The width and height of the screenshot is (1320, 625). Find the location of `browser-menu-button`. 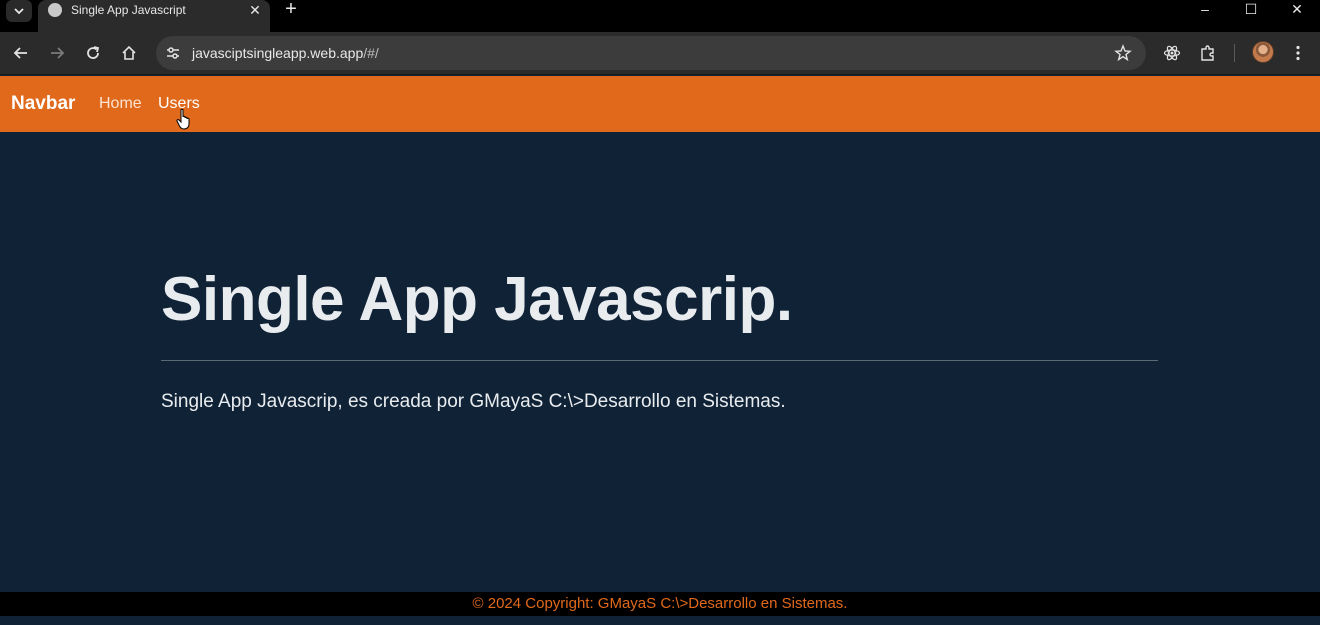

browser-menu-button is located at coordinates (1298, 53).